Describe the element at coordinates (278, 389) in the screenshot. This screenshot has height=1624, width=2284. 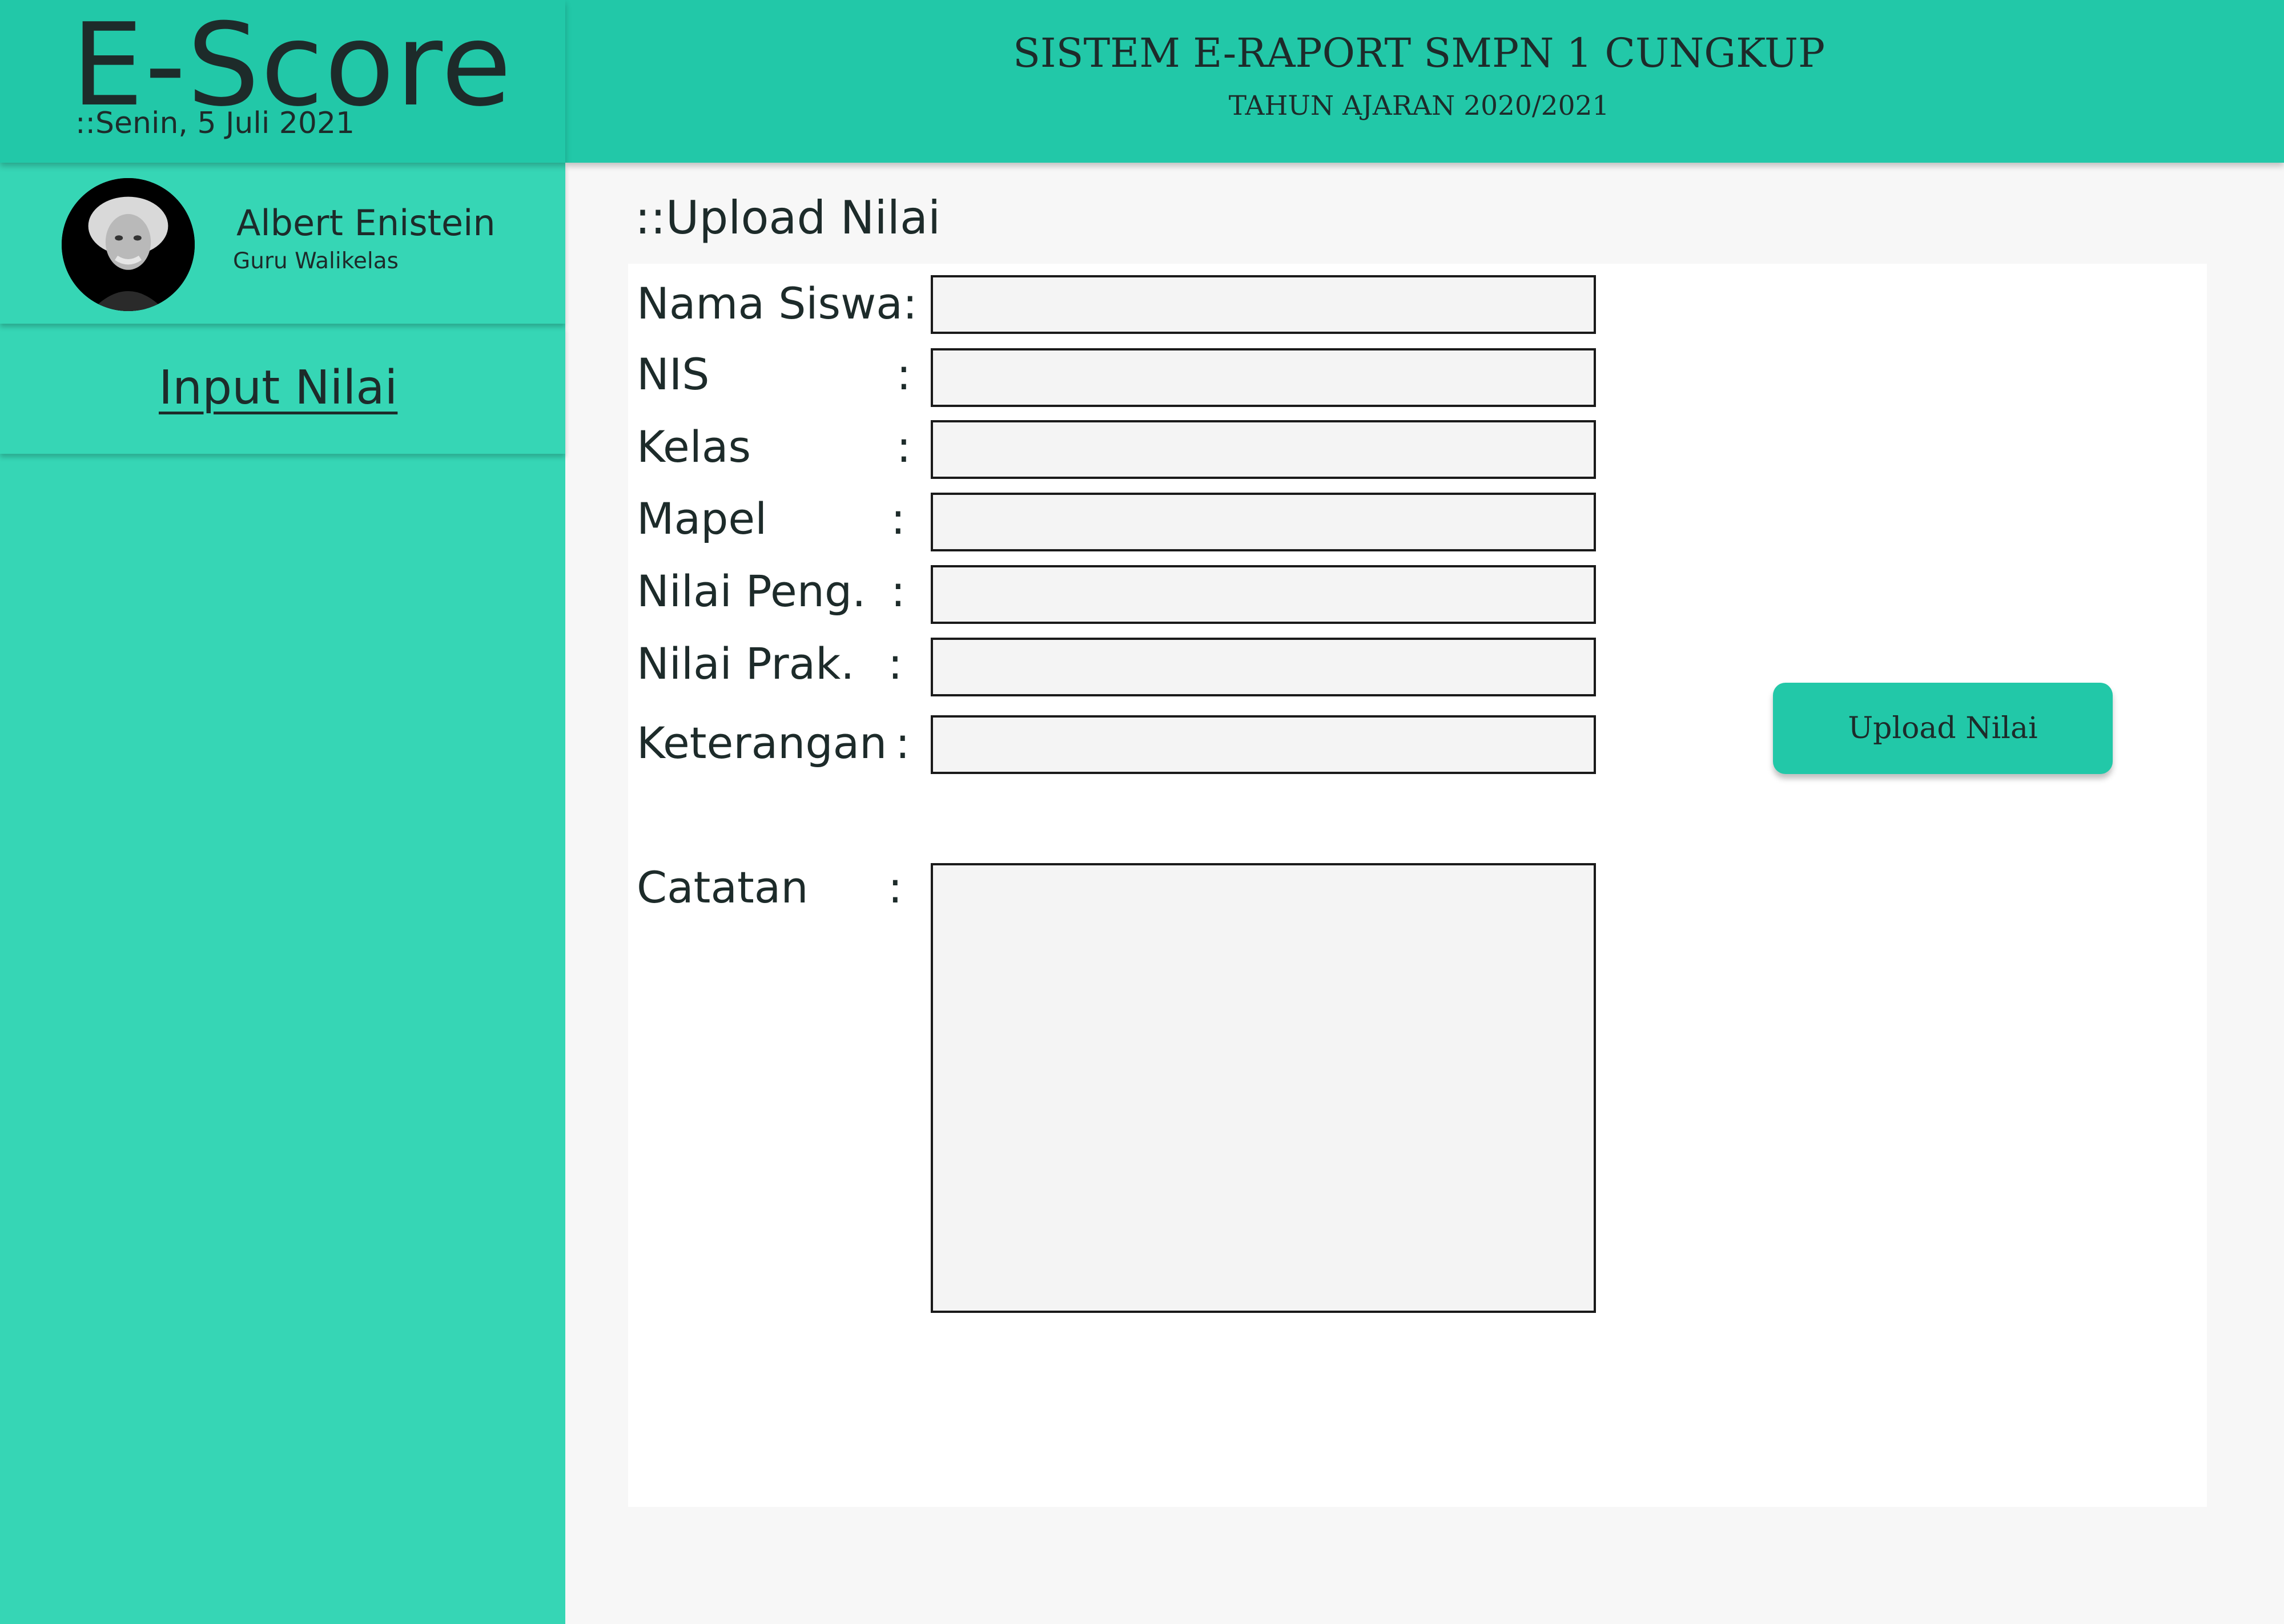
I see `sidebar-item-input-nilai: Input Nilai` at that location.